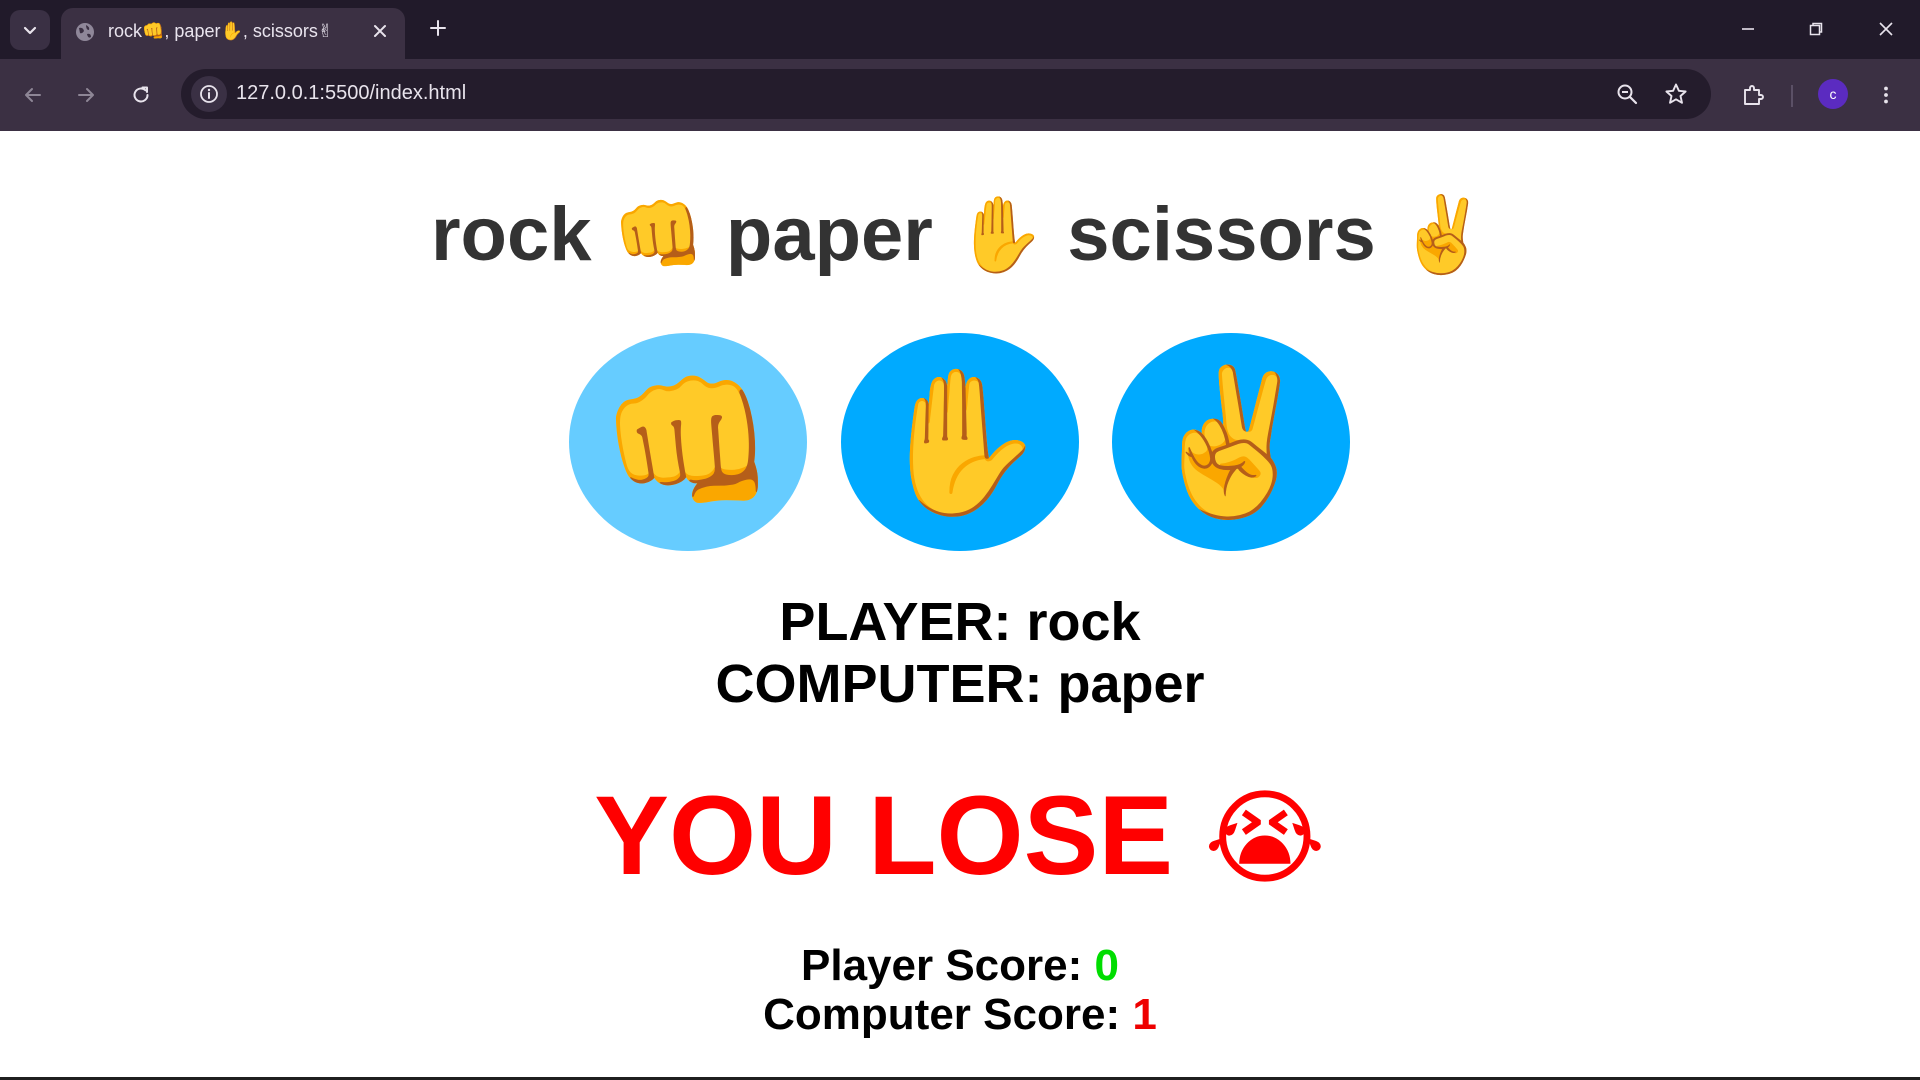  What do you see at coordinates (1106, 965) in the screenshot?
I see `player-score-value: 0` at bounding box center [1106, 965].